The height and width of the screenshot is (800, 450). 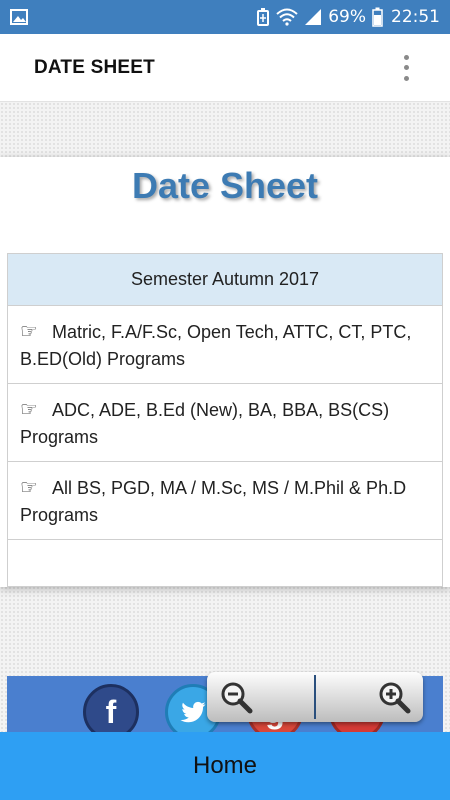 I want to click on zoom-in-icon, so click(x=395, y=698).